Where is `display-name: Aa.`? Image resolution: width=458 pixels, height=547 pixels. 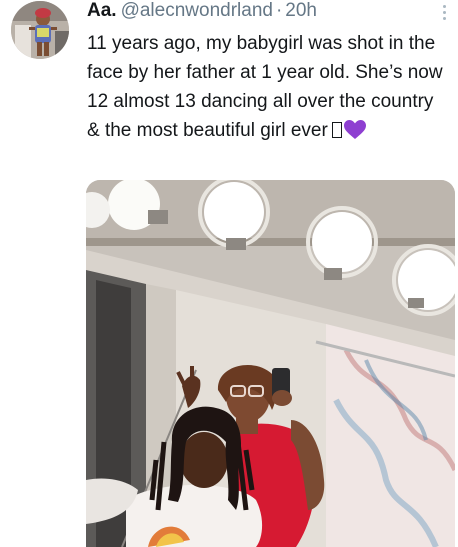 display-name: Aa. is located at coordinates (102, 10).